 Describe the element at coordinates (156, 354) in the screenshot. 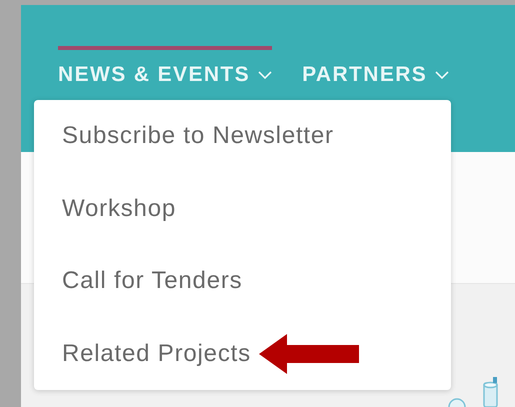

I see `dropdown-item: Related Projects` at that location.